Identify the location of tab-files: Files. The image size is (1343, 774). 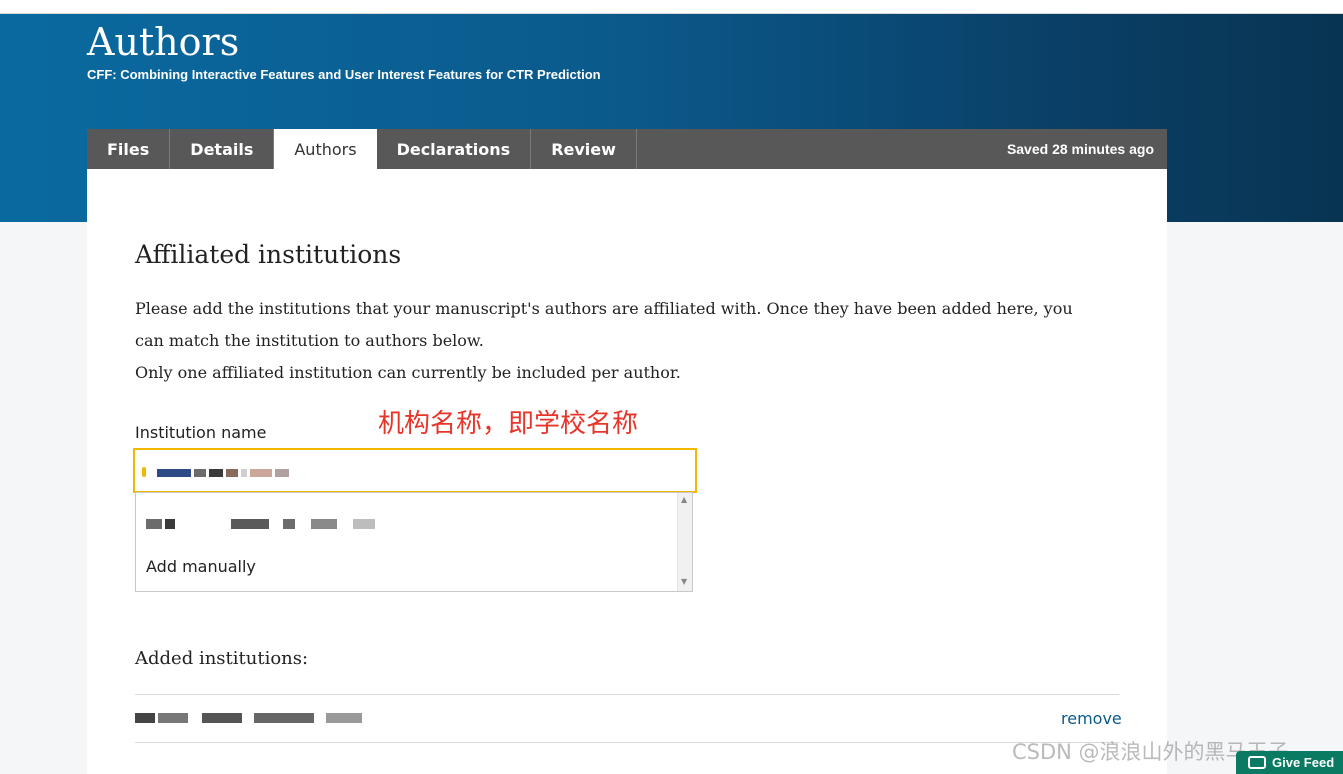
(129, 149).